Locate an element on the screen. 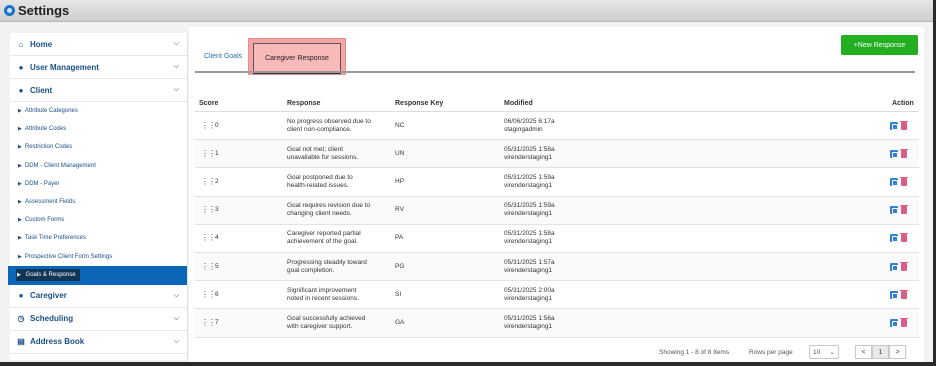  sidebar-subitem-goals-response: ▶ Goals & Response is located at coordinates (97, 275).